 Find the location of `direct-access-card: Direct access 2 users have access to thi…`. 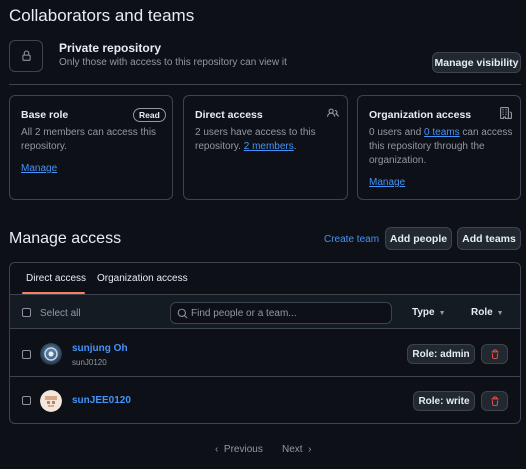

direct-access-card: Direct access 2 users have access to thi… is located at coordinates (265, 147).